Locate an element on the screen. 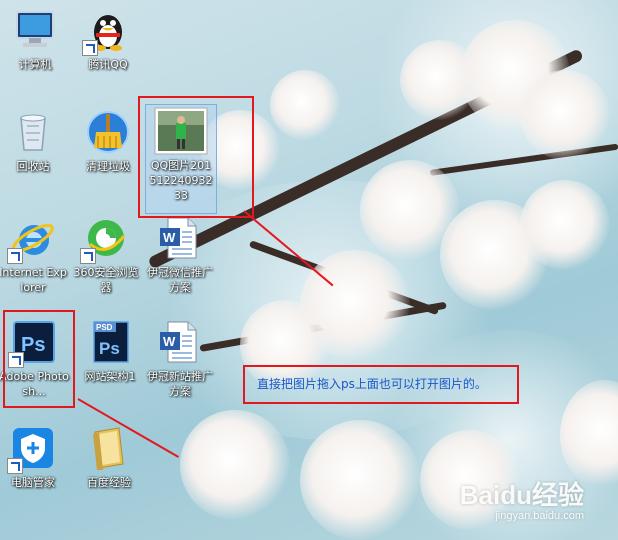 This screenshot has height=540, width=618. recycle-bin-icon is located at coordinates (33, 132).